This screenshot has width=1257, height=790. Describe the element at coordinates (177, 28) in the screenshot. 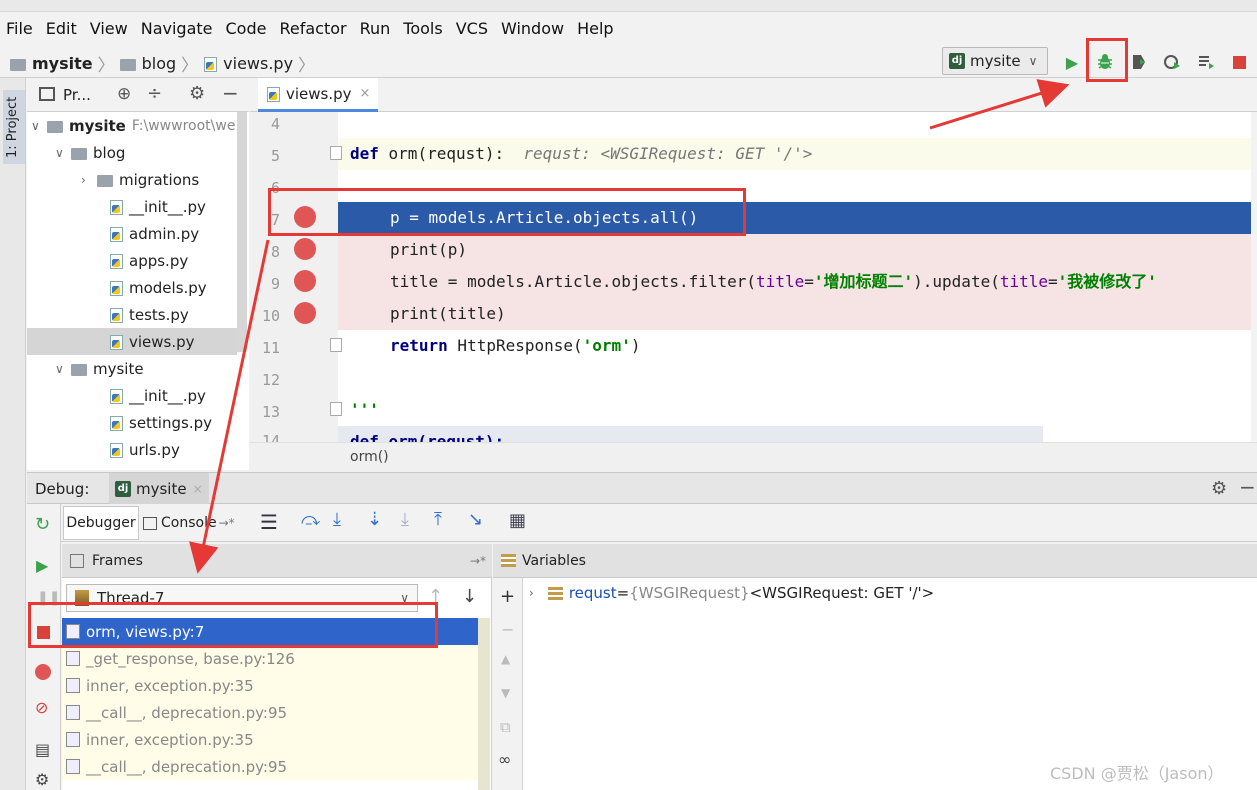

I see `menu-navigate: Navigate` at that location.